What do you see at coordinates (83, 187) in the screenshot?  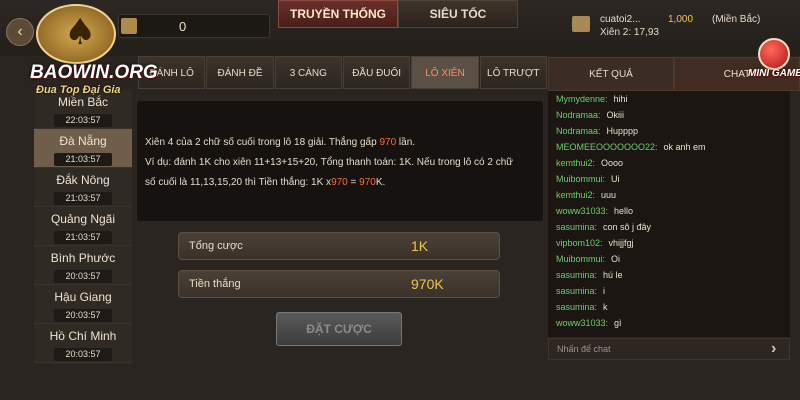 I see `region-item-dak-nong: Đắk Nông 21:03:57` at bounding box center [83, 187].